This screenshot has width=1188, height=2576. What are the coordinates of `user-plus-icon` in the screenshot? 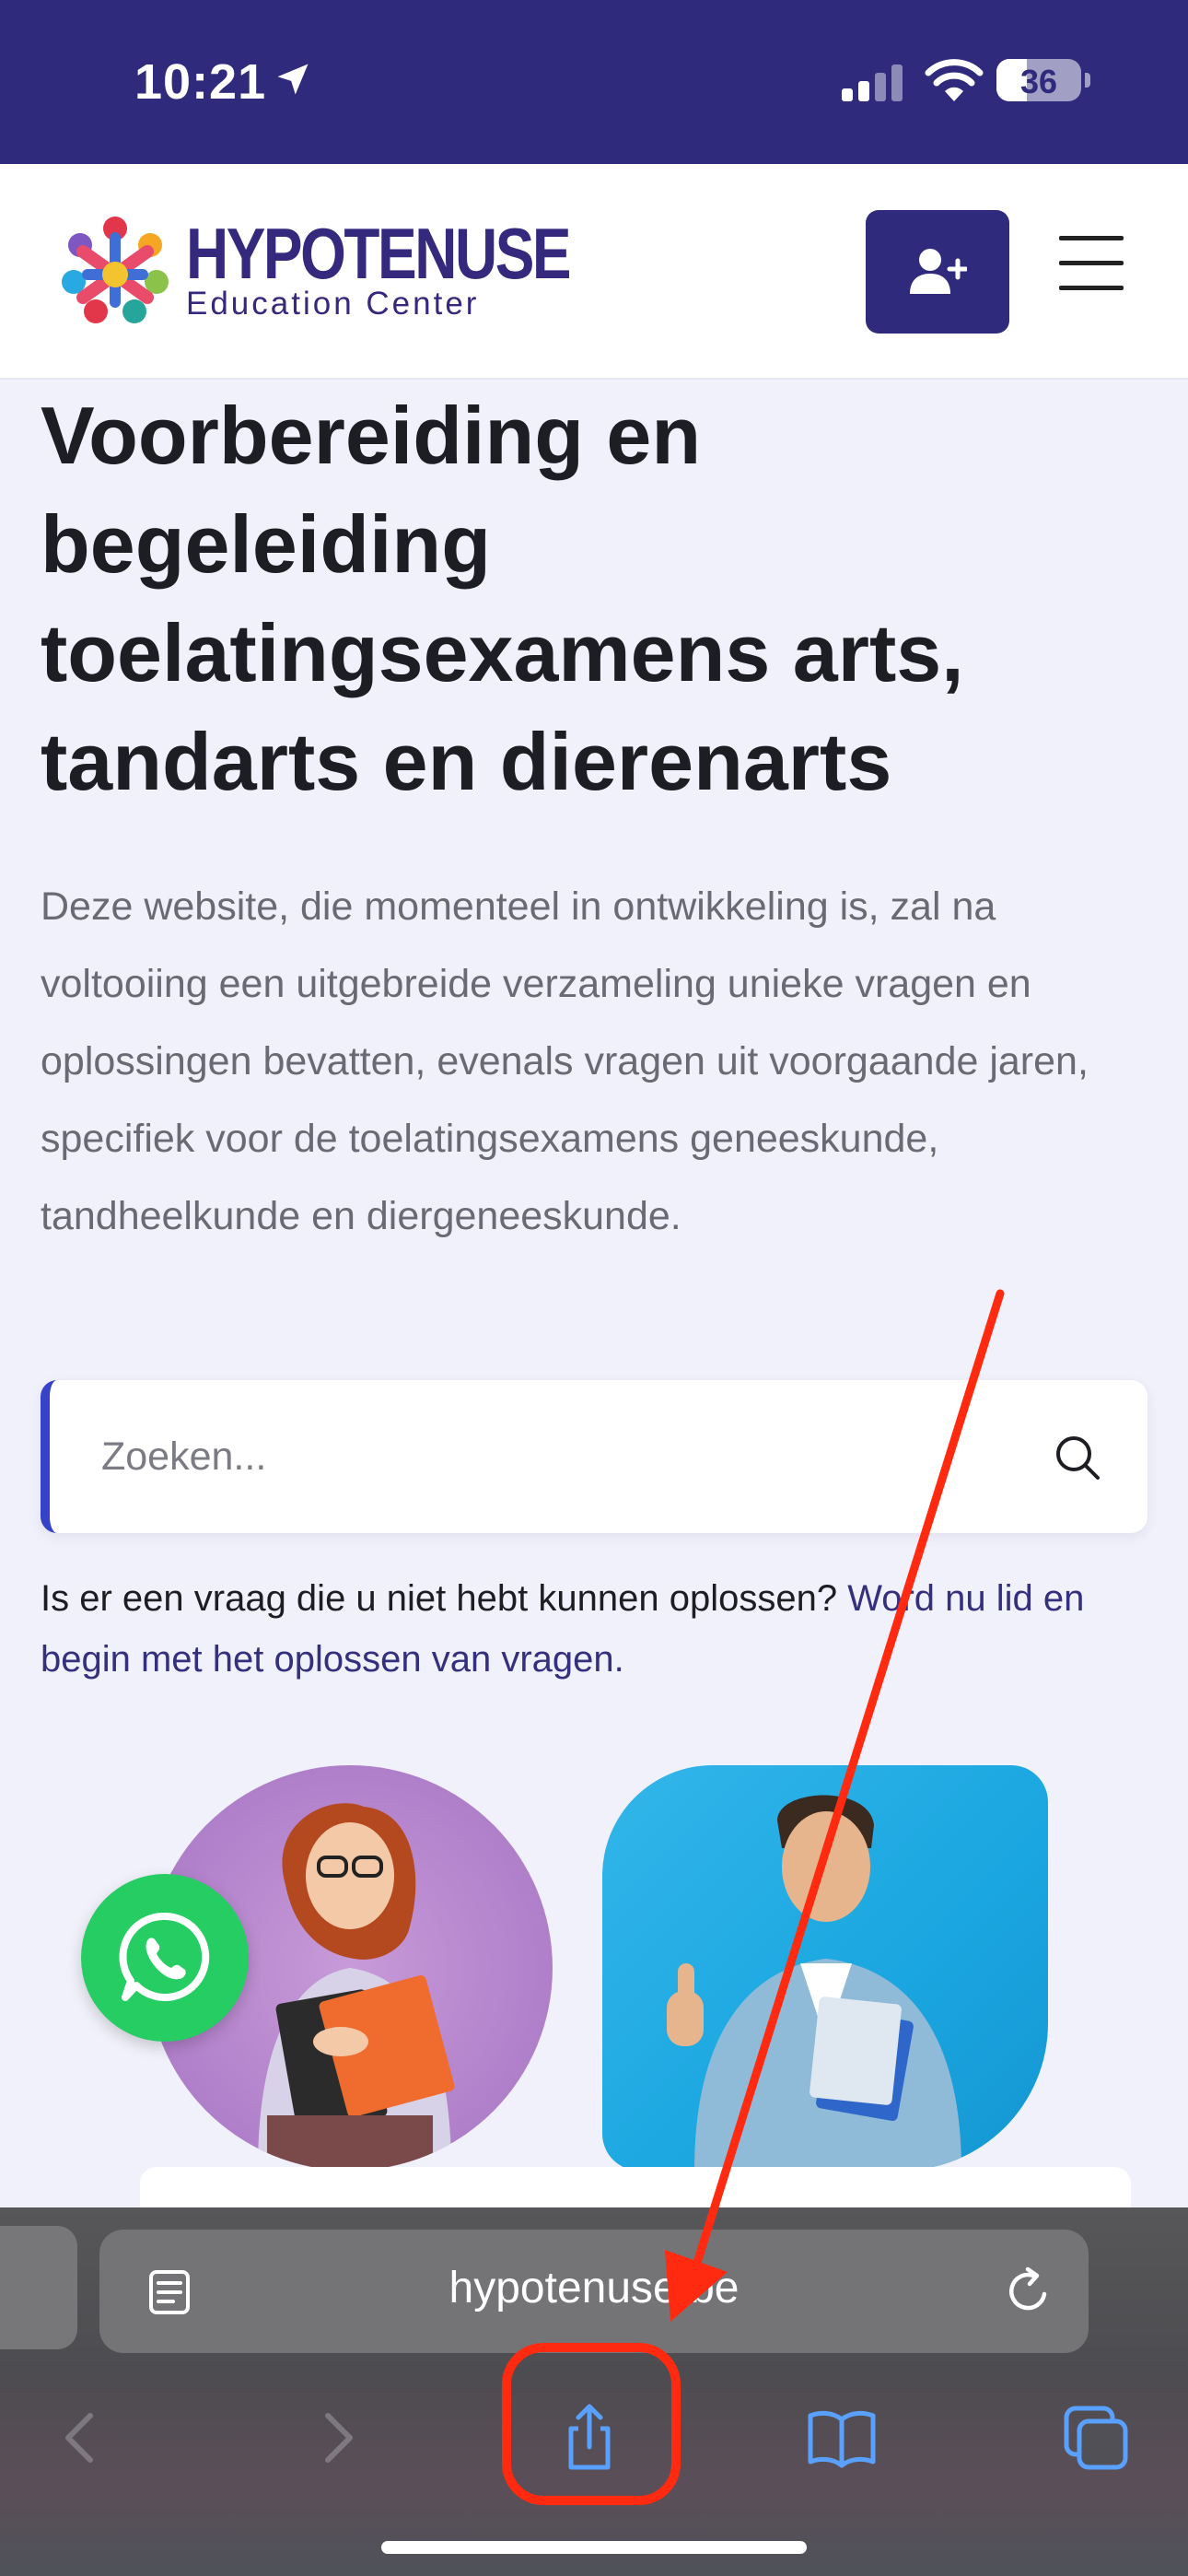 It's located at (938, 271).